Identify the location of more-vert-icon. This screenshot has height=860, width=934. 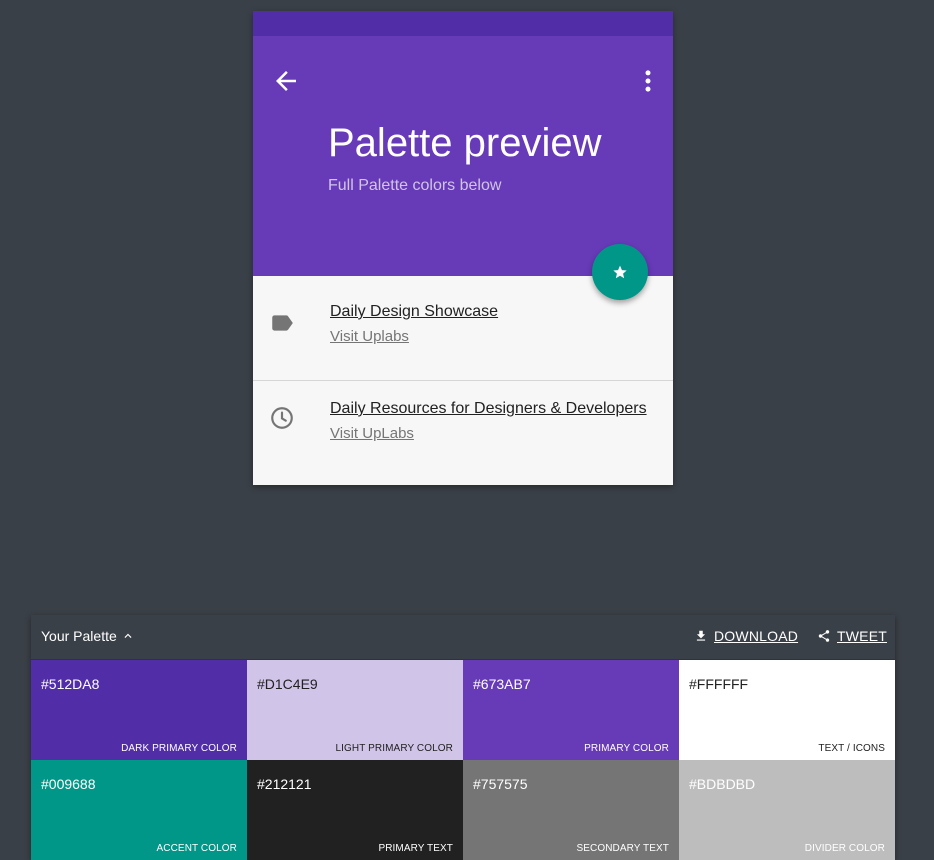
(648, 81).